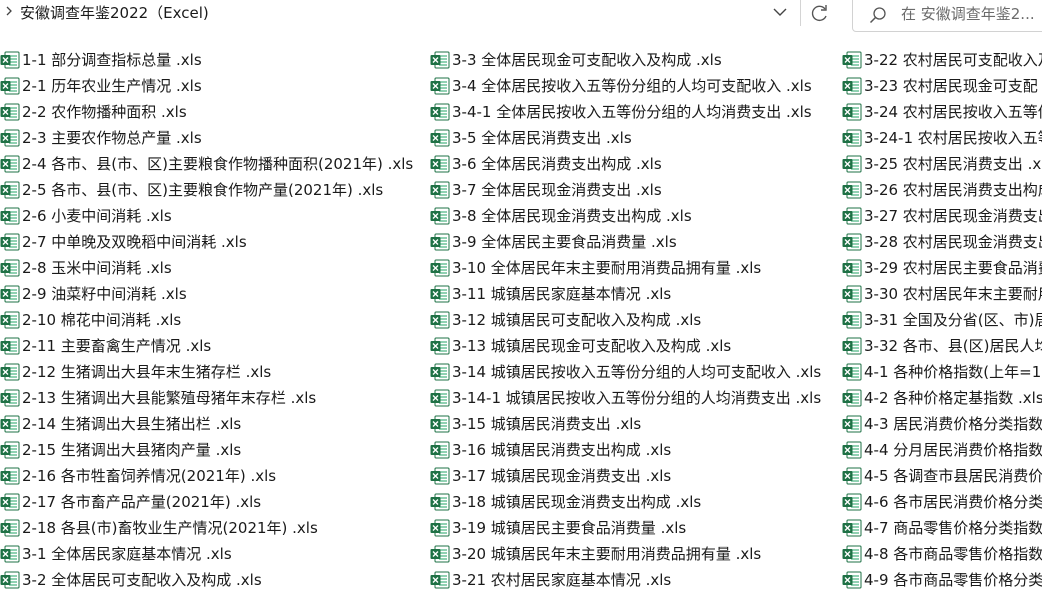 Image resolution: width=1042 pixels, height=590 pixels. Describe the element at coordinates (592, 346) in the screenshot. I see `file-name: 3-13 城镇居民现金可支配收入及构成 .xls` at that location.